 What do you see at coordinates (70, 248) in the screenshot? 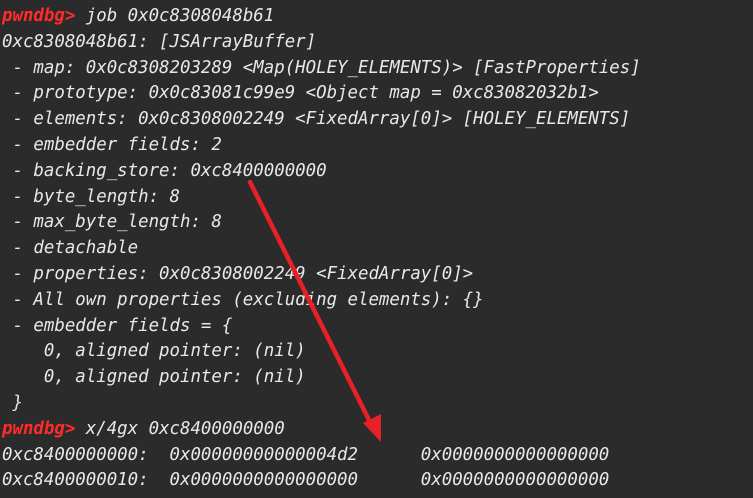
I see `terminal-line: - detachable` at bounding box center [70, 248].